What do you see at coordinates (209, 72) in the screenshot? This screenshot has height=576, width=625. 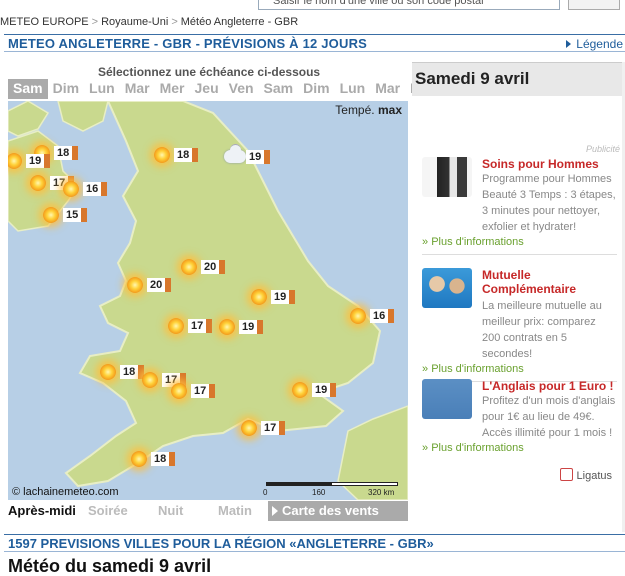 I see `selector-instruction: Sélectionnez une échéance ci-dessous` at bounding box center [209, 72].